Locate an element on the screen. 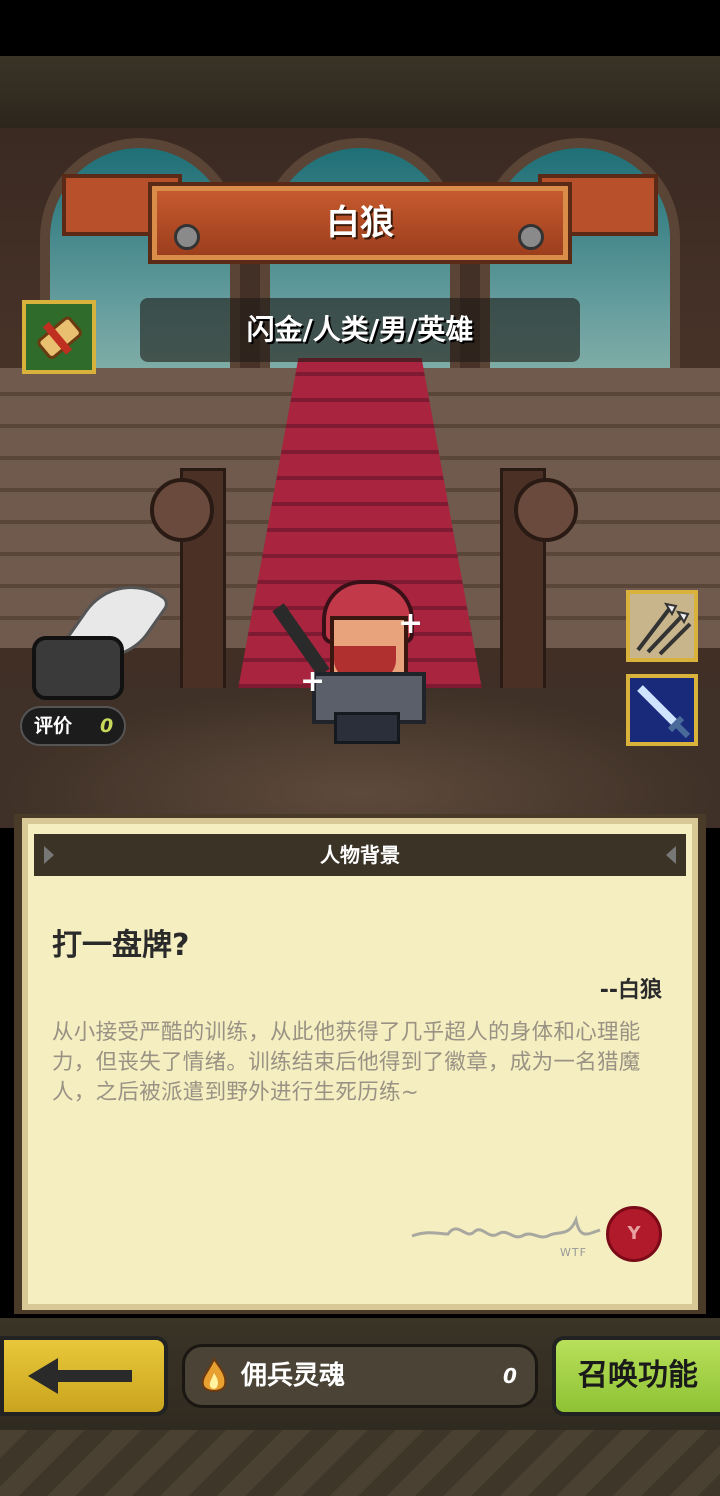 The image size is (720, 1496). rating-badge: 评价 0 is located at coordinates (73, 726).